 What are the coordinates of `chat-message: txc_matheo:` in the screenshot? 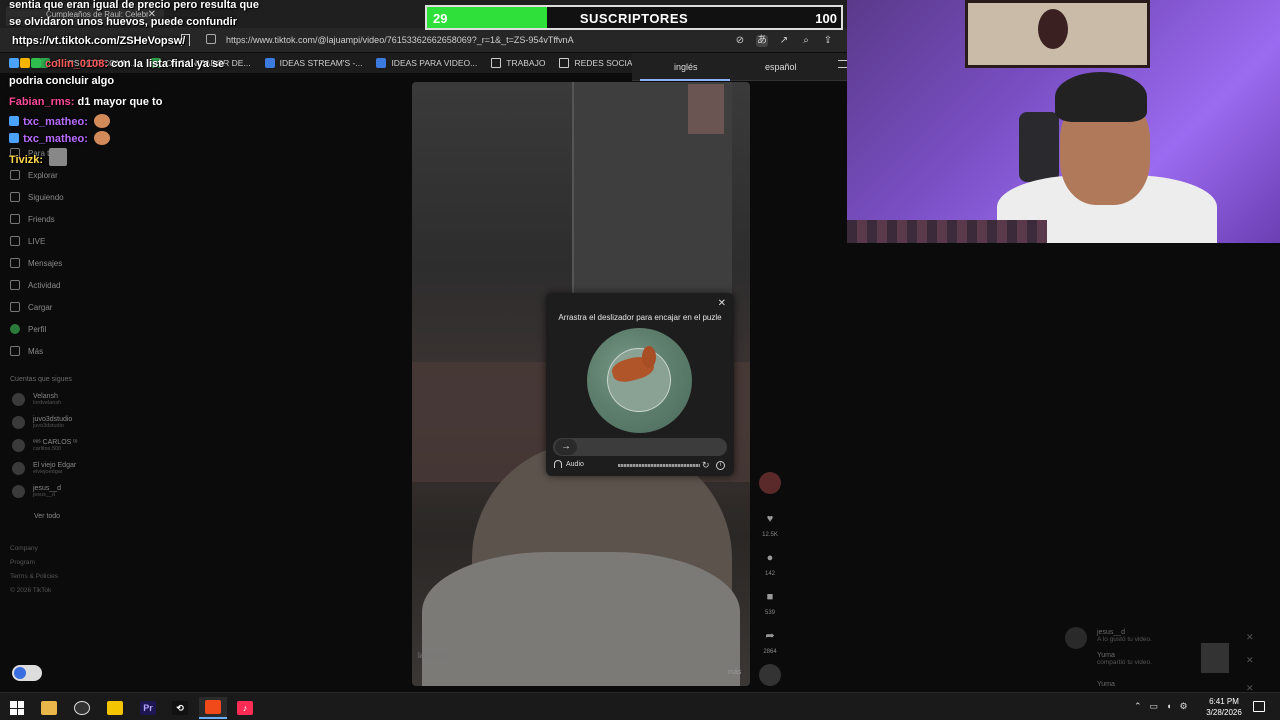 It's located at (134, 139).